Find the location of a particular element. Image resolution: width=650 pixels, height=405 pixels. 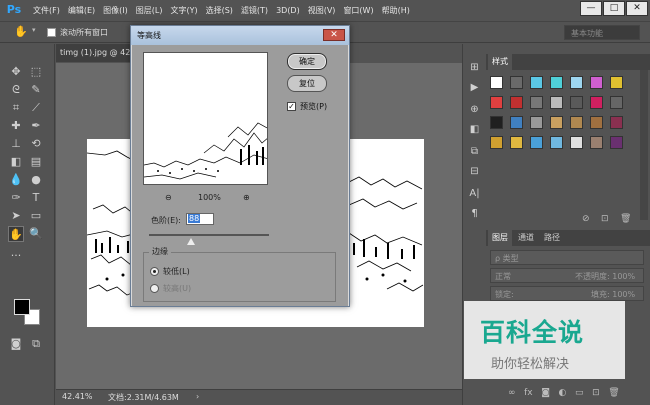

tab-paths: 路径 is located at coordinates (552, 238).